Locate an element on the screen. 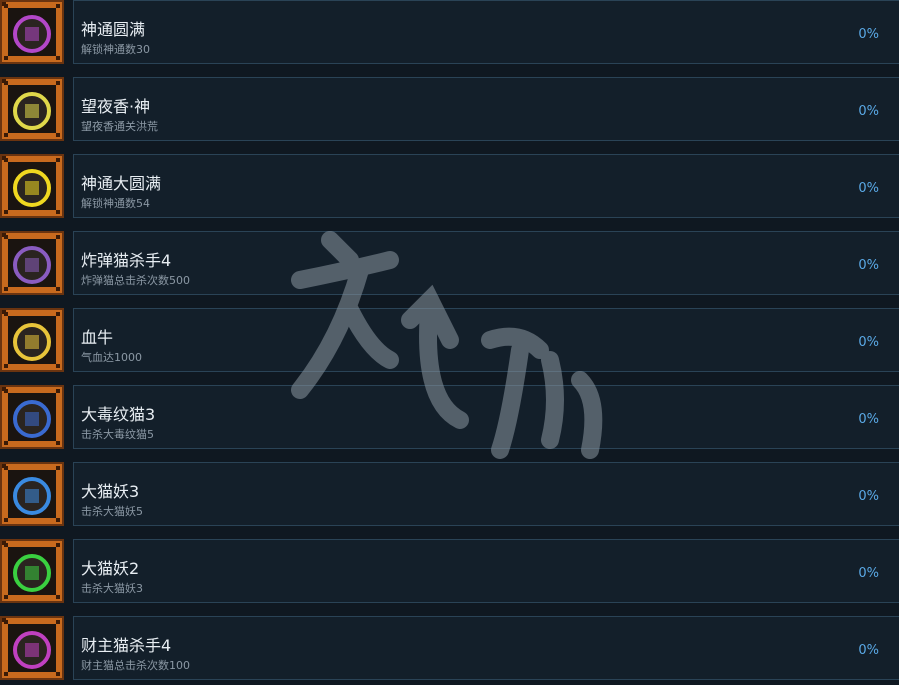 Image resolution: width=899 pixels, height=685 pixels. achievement-title: 神通圆满 is located at coordinates (113, 29).